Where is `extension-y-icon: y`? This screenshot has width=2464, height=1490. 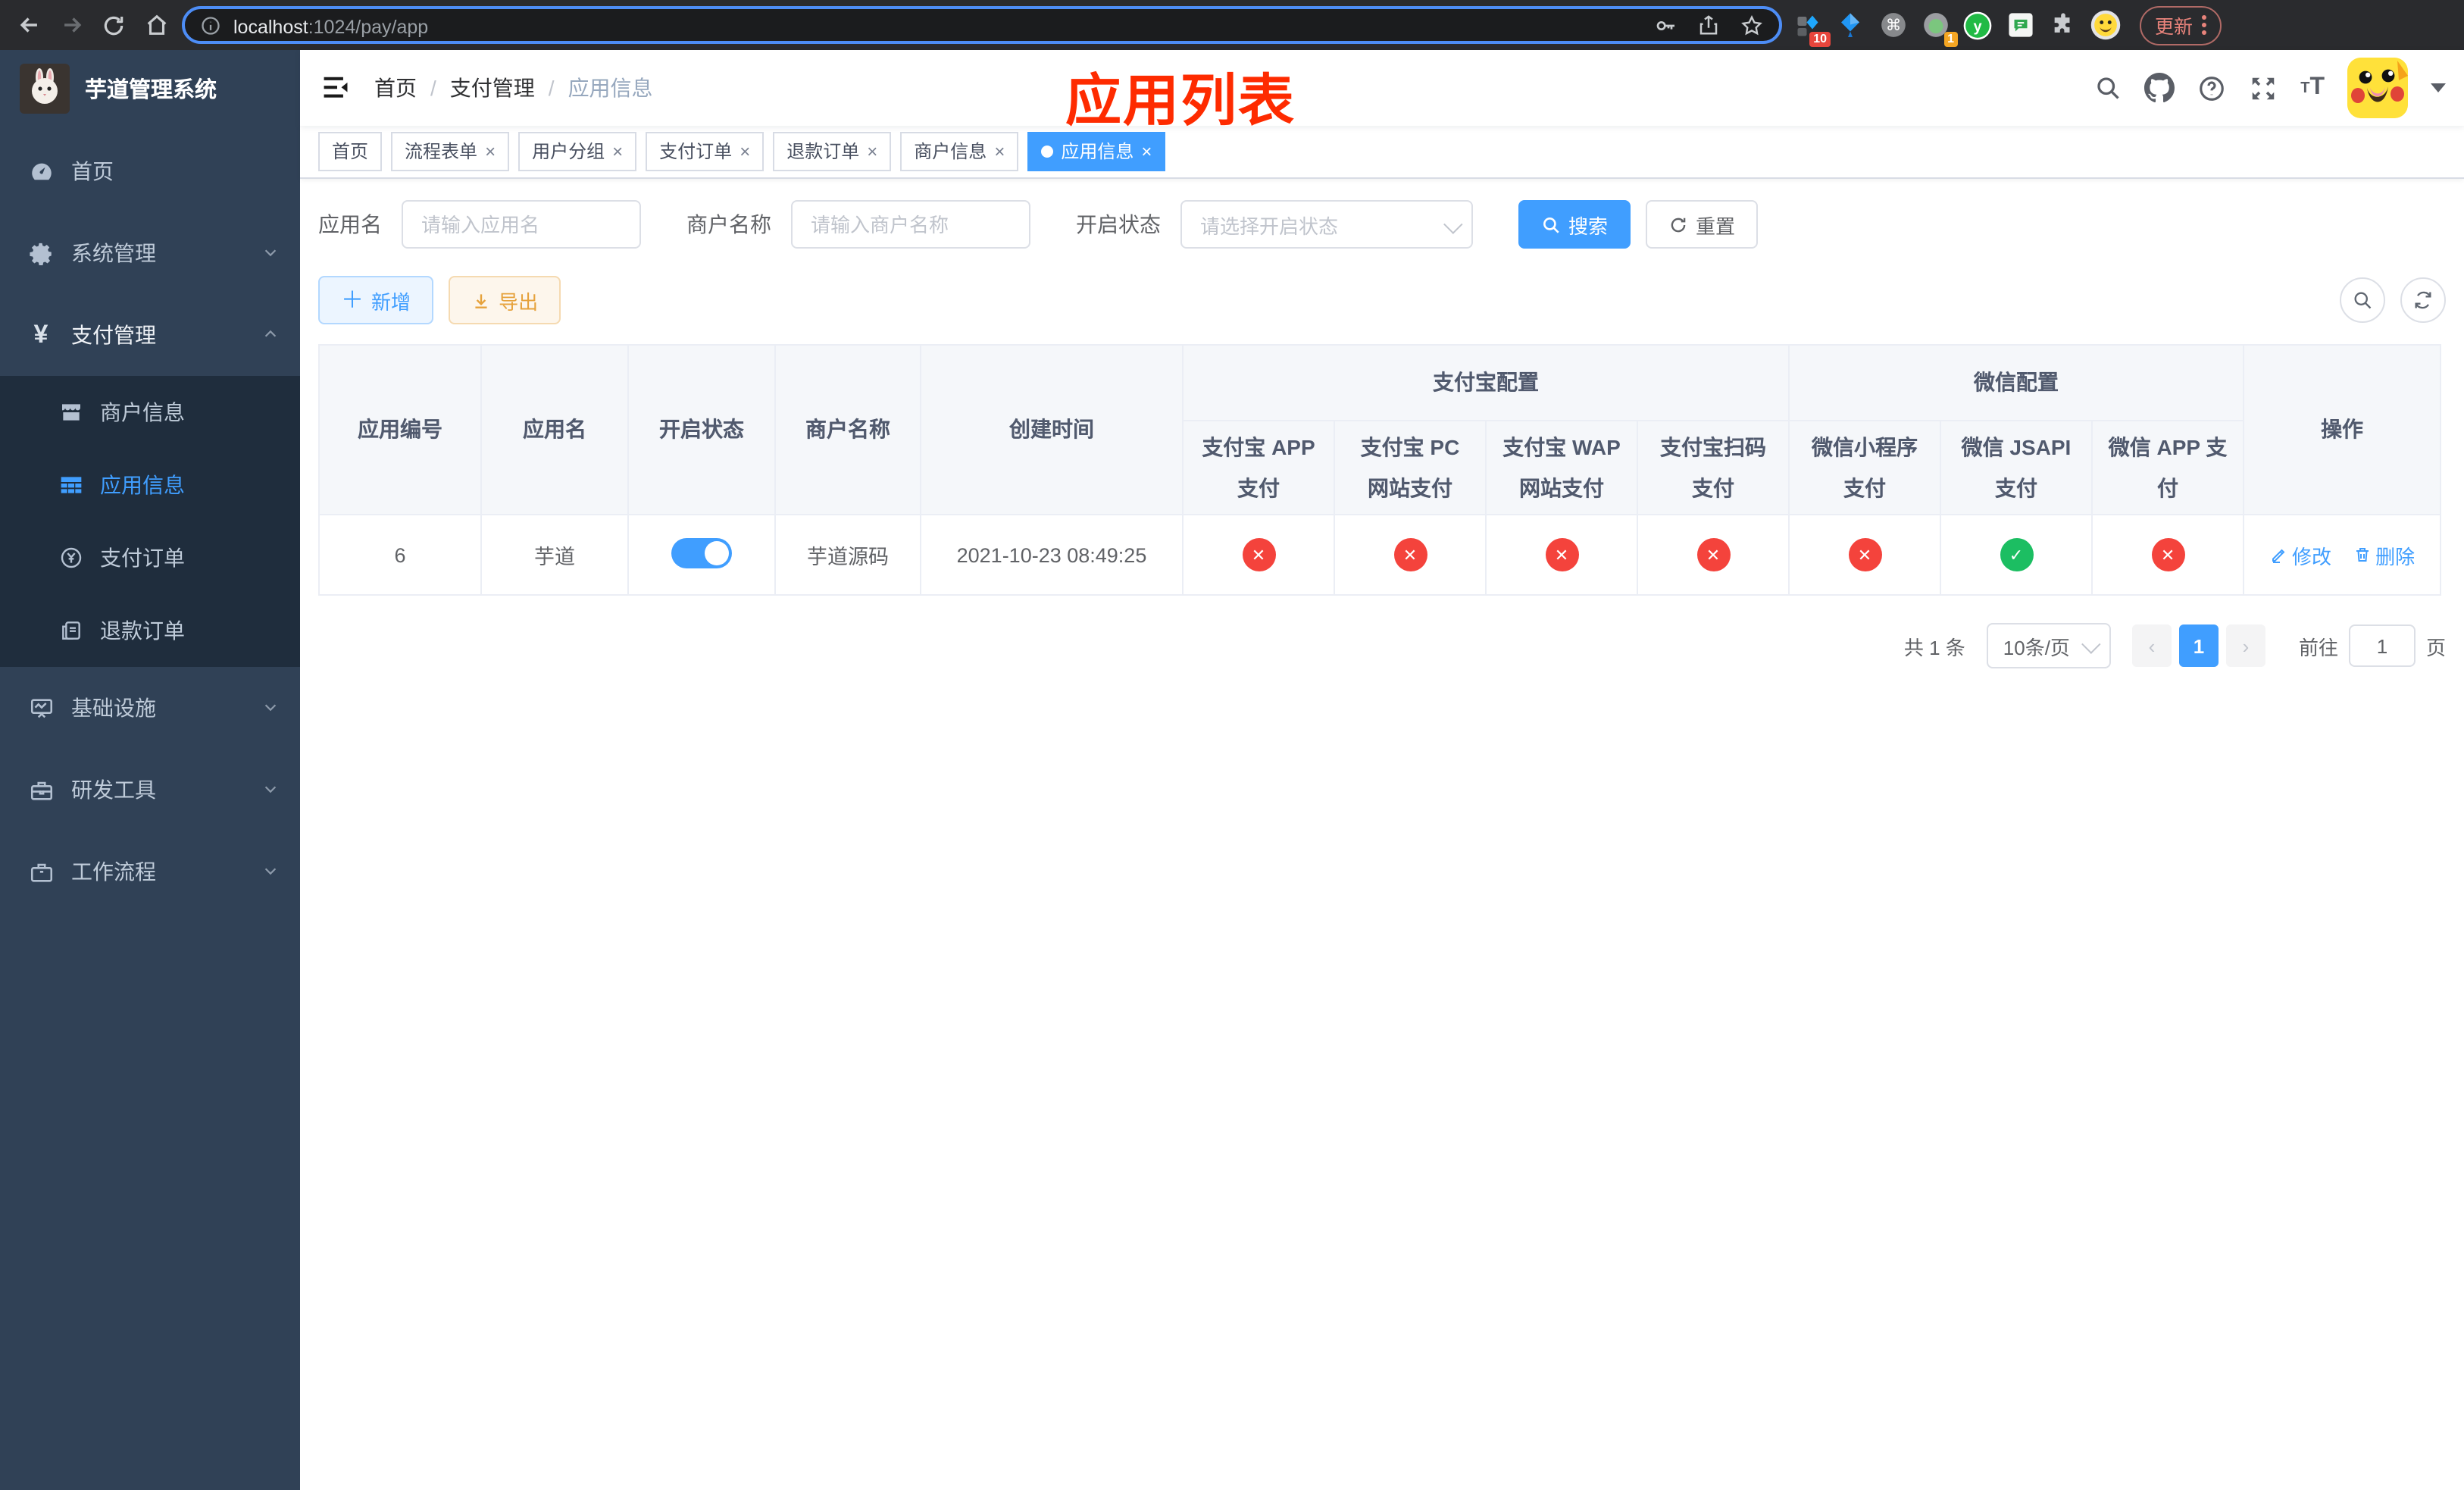
extension-y-icon: y is located at coordinates (1977, 25).